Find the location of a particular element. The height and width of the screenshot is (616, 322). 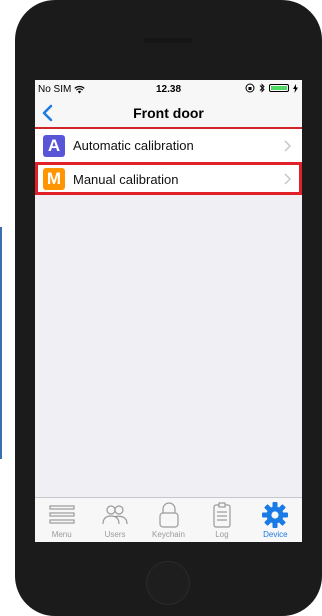

tab-keychain: Keychain is located at coordinates (168, 520).